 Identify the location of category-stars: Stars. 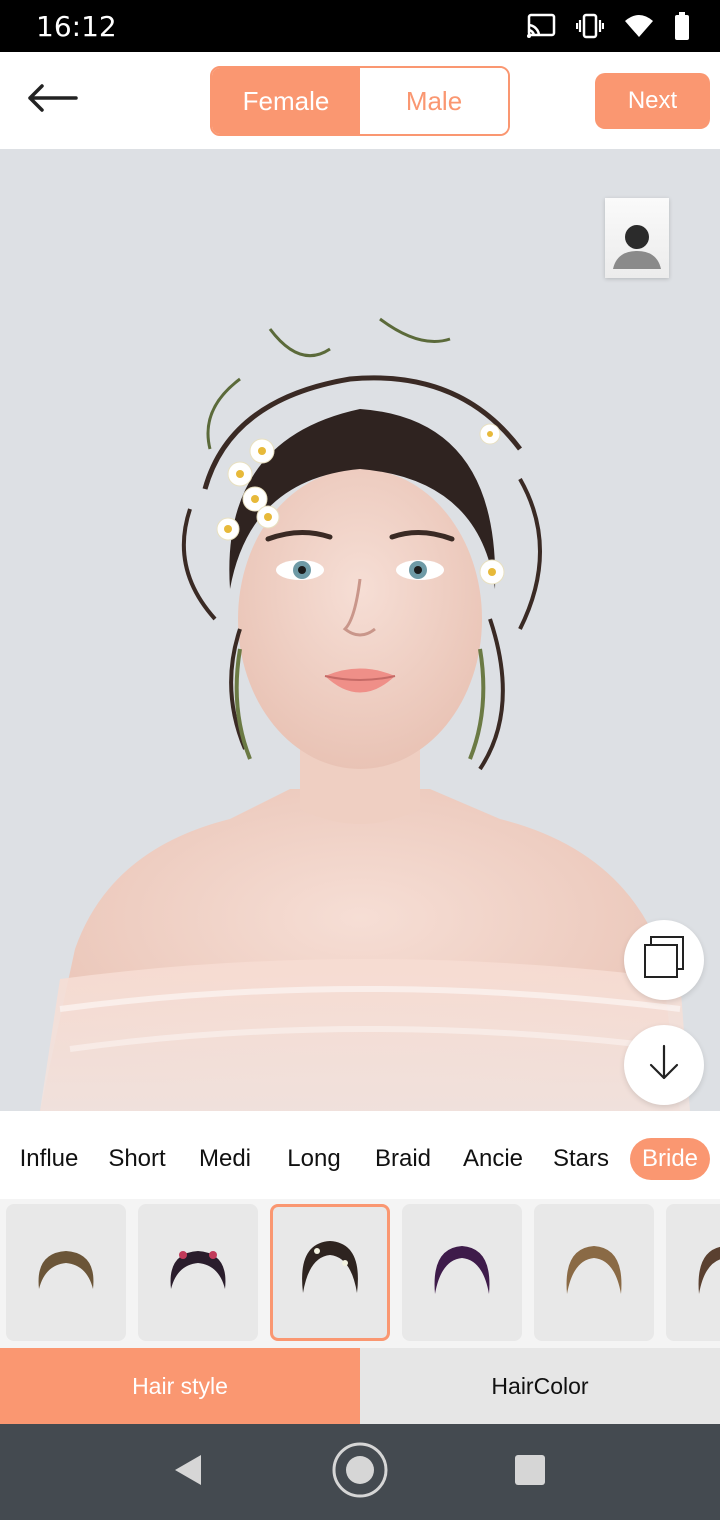
(581, 1159).